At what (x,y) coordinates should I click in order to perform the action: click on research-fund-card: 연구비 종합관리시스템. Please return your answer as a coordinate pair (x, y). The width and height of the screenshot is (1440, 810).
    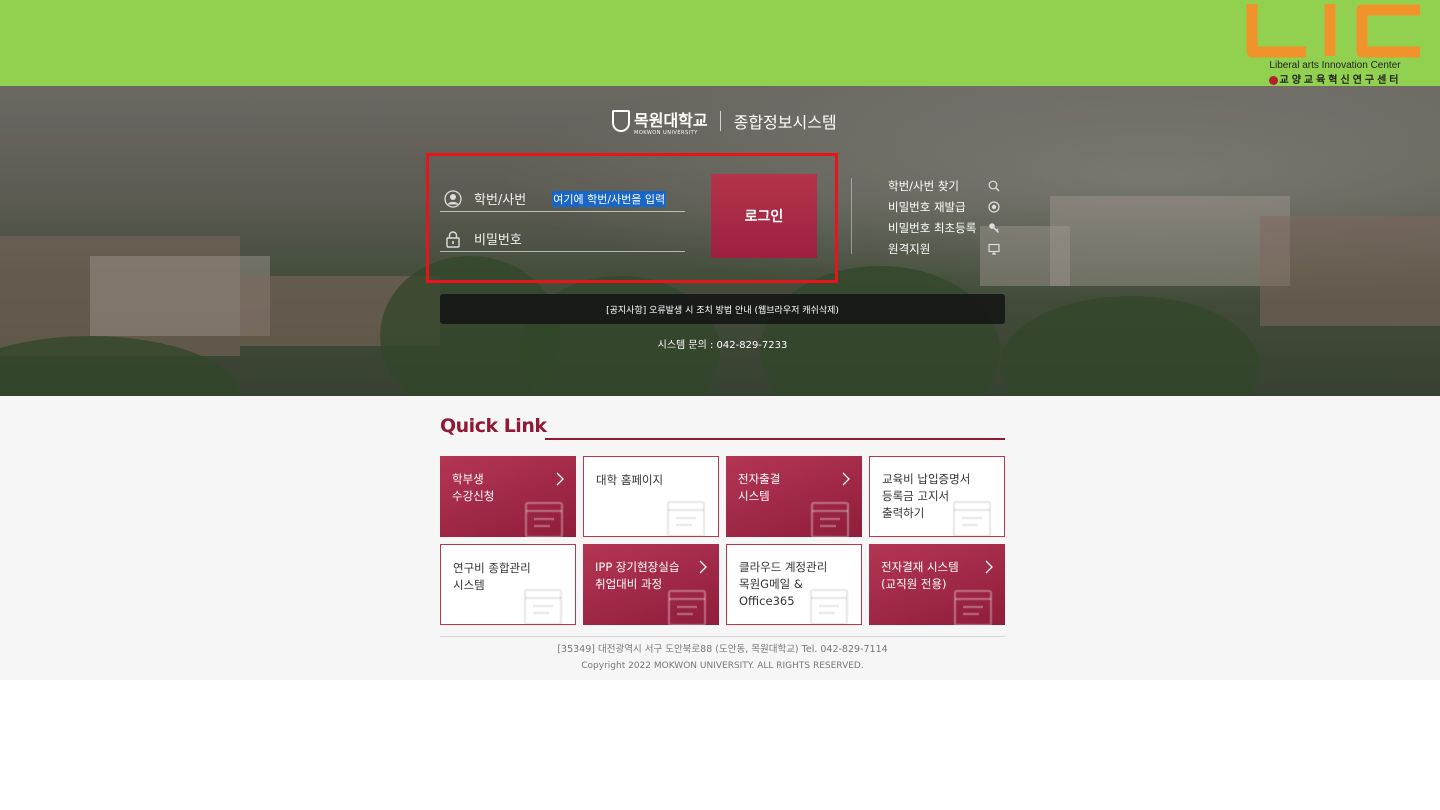
    Looking at the image, I should click on (508, 584).